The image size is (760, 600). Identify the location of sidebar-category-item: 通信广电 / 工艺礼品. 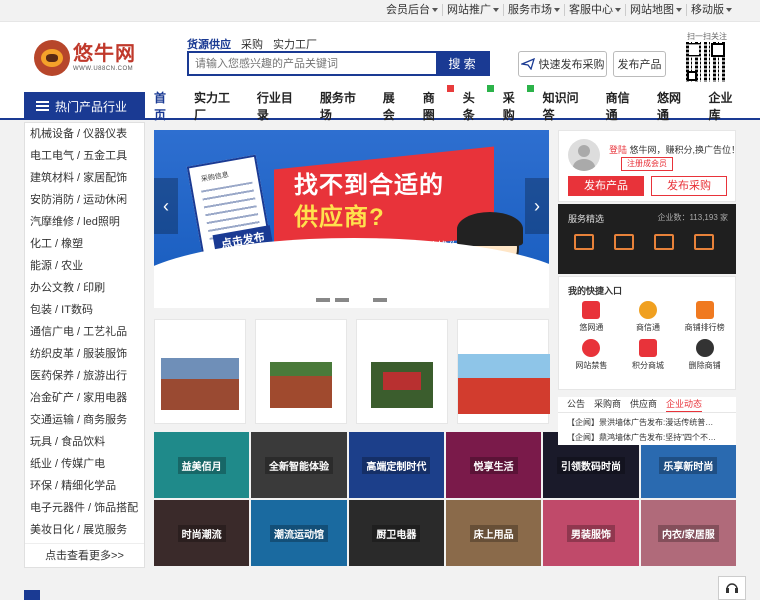
(84, 332).